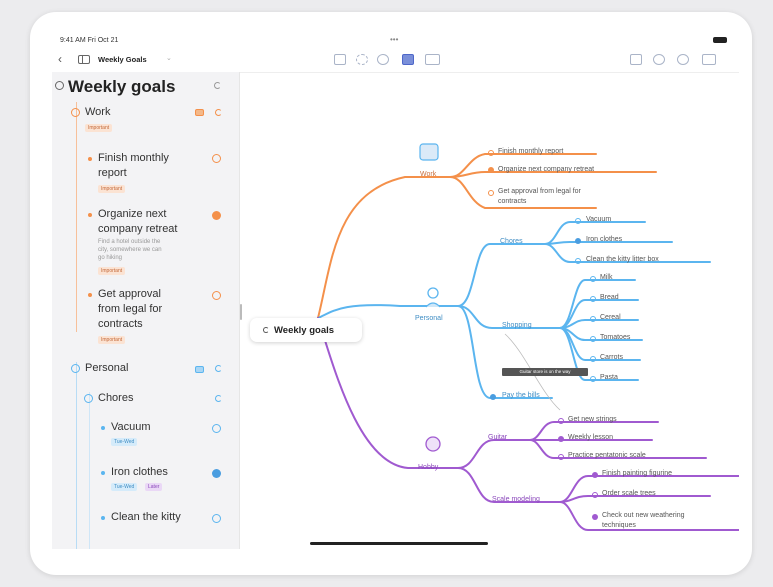  What do you see at coordinates (611, 357) in the screenshot?
I see `map-item: Carrots` at bounding box center [611, 357].